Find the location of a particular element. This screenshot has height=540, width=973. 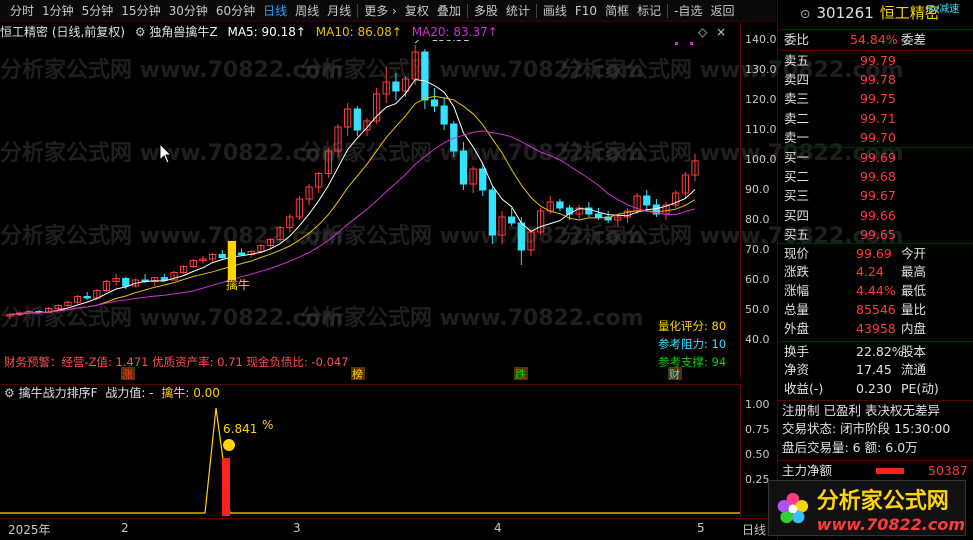

toolbar-item: -自选 is located at coordinates (688, 11).